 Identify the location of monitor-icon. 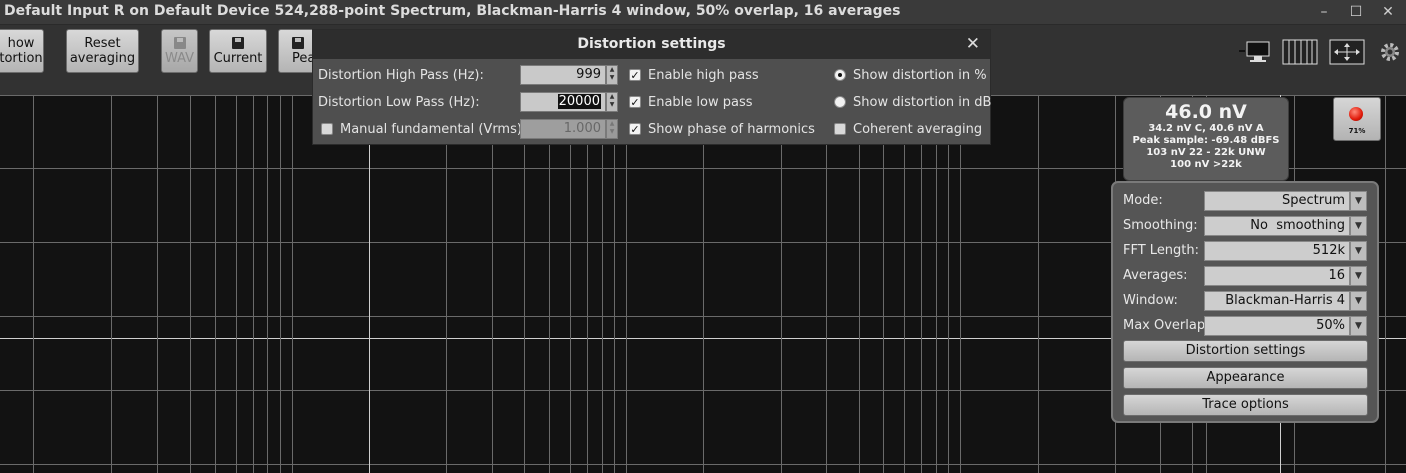
(1255, 52).